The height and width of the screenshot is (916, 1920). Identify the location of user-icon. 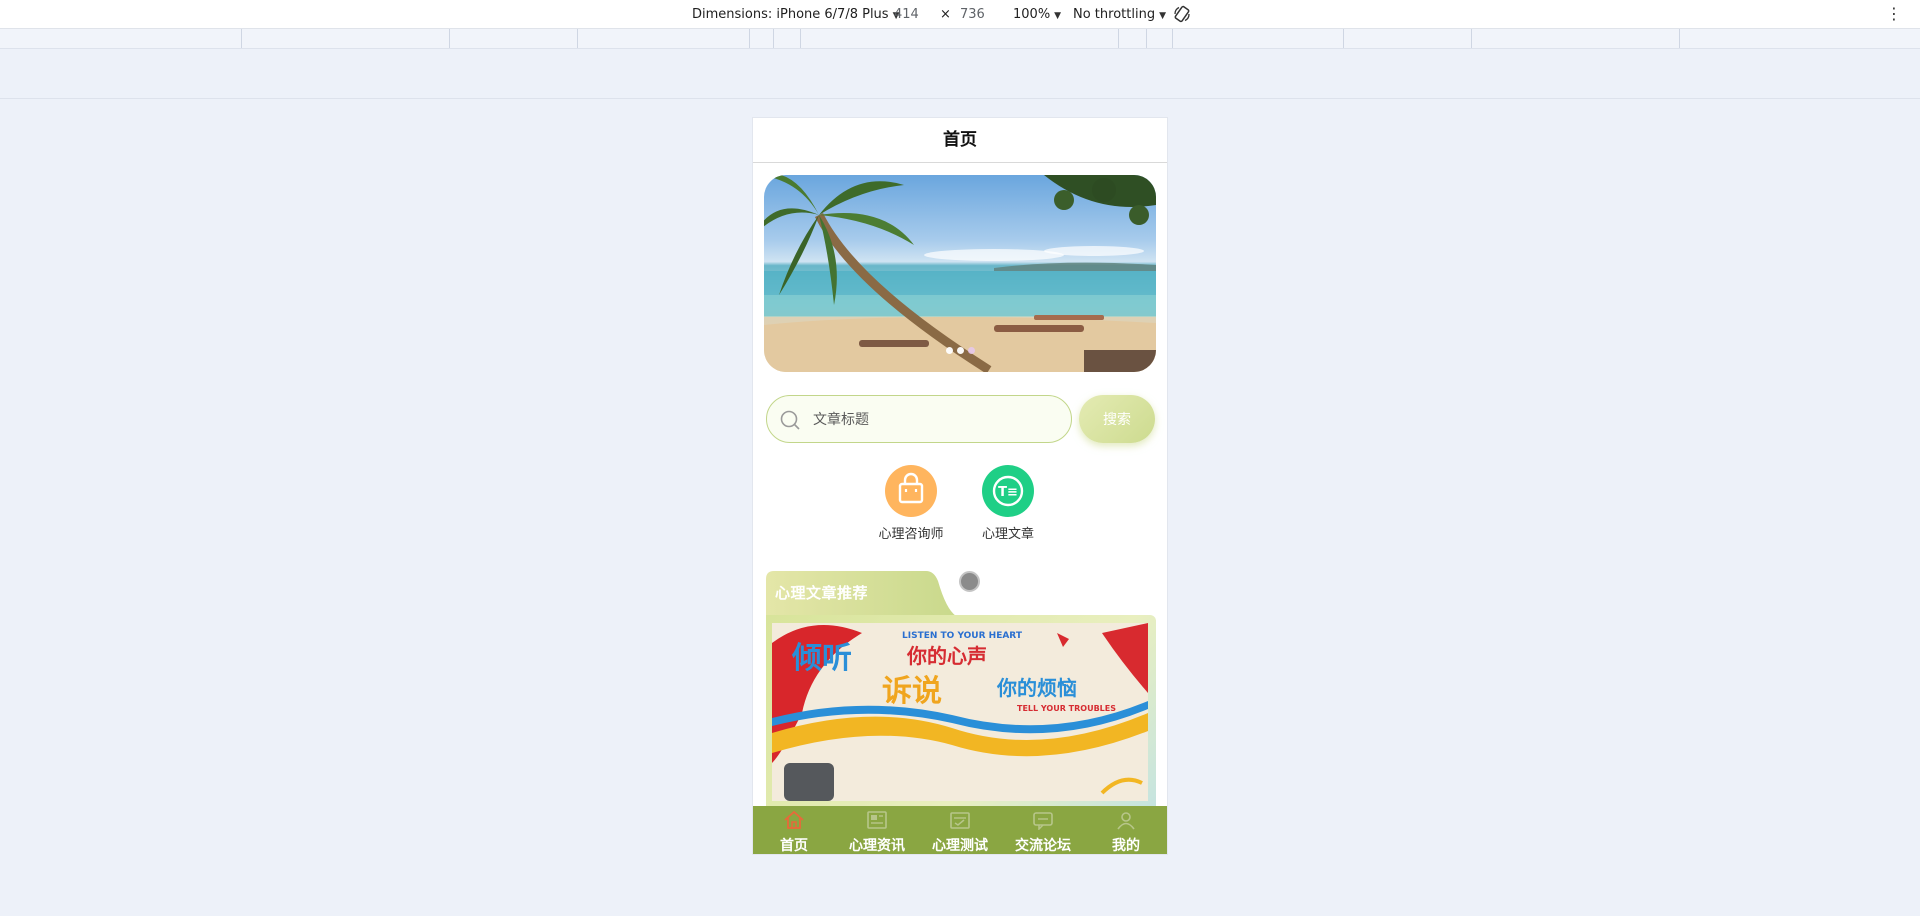
(1126, 821).